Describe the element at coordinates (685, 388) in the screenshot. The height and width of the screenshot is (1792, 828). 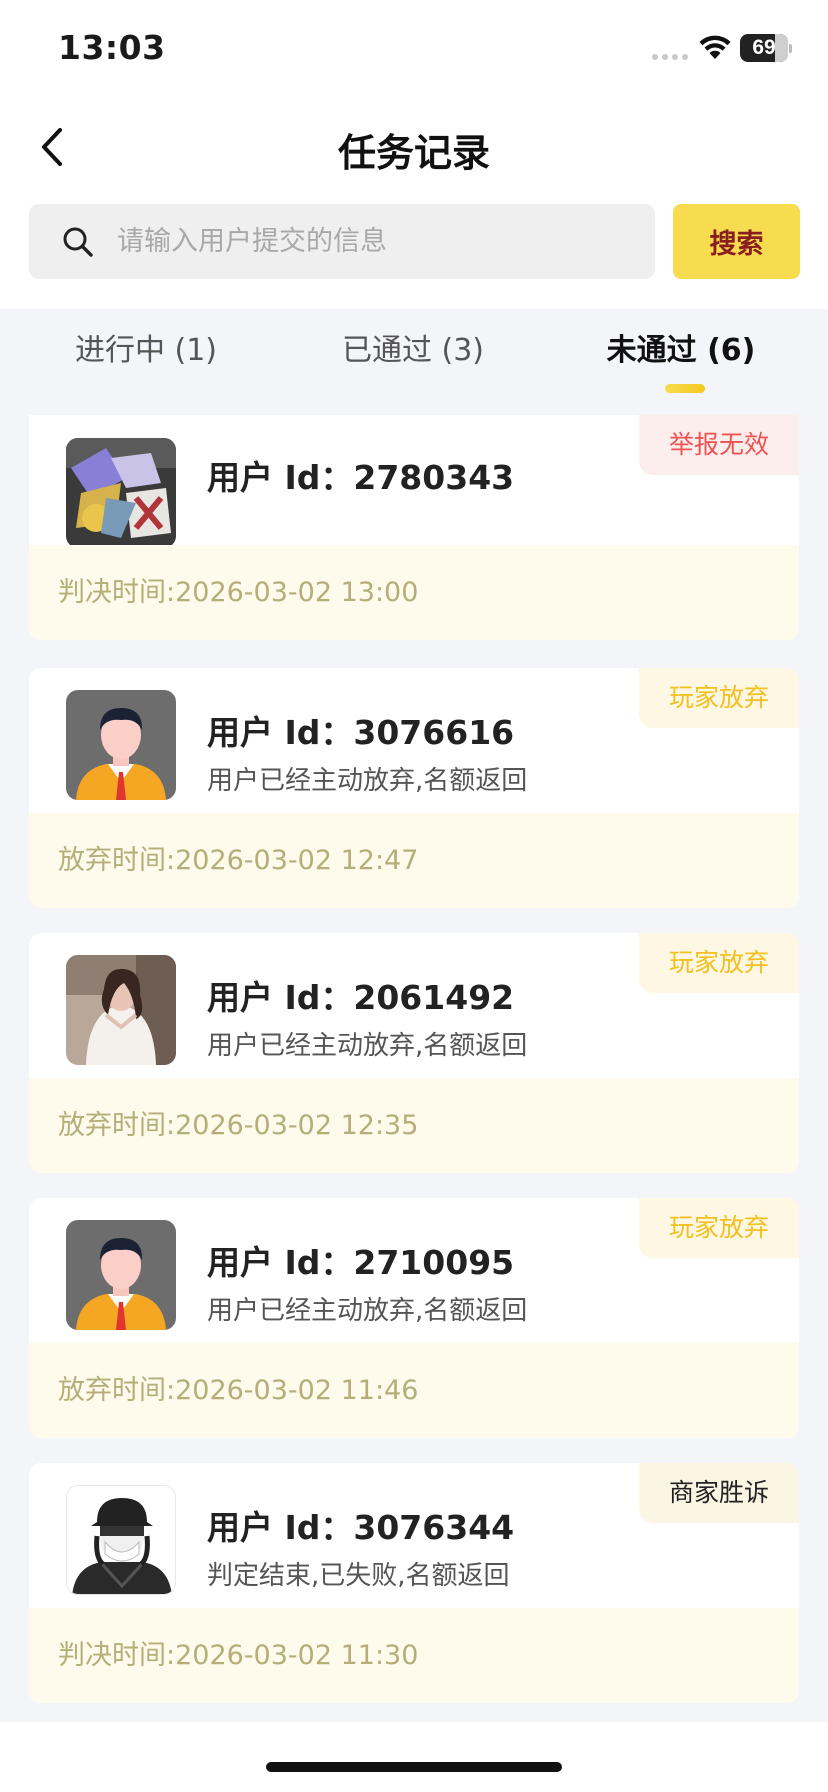
I see `active-tab-indicator` at that location.